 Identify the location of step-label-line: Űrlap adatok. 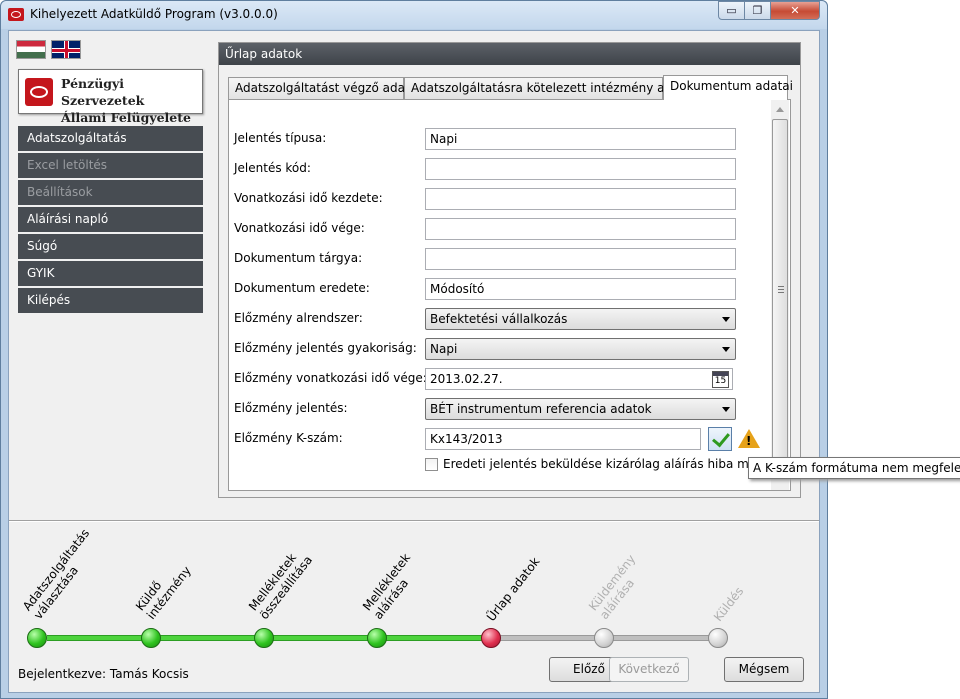
(513, 589).